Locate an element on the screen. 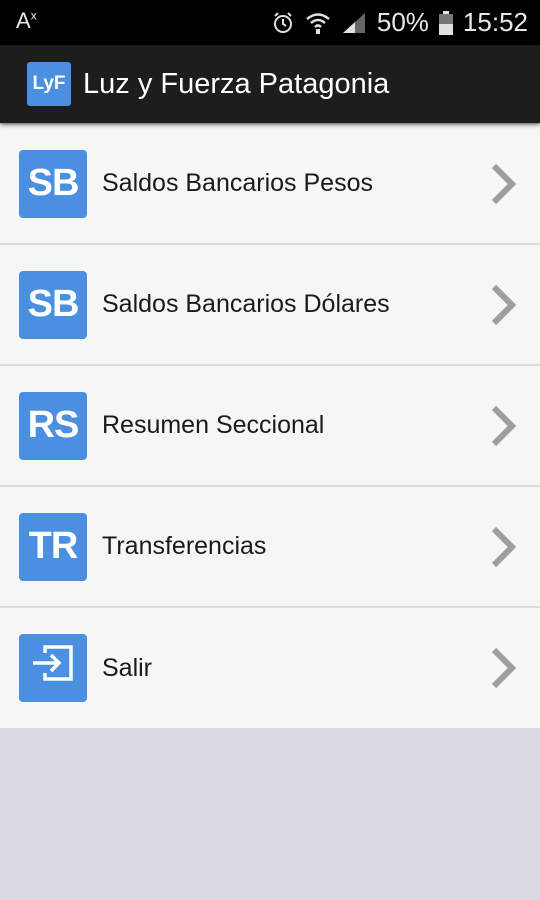 The image size is (540, 900). action-bar: LyF Luz y Fuerza Patagonia is located at coordinates (270, 84).